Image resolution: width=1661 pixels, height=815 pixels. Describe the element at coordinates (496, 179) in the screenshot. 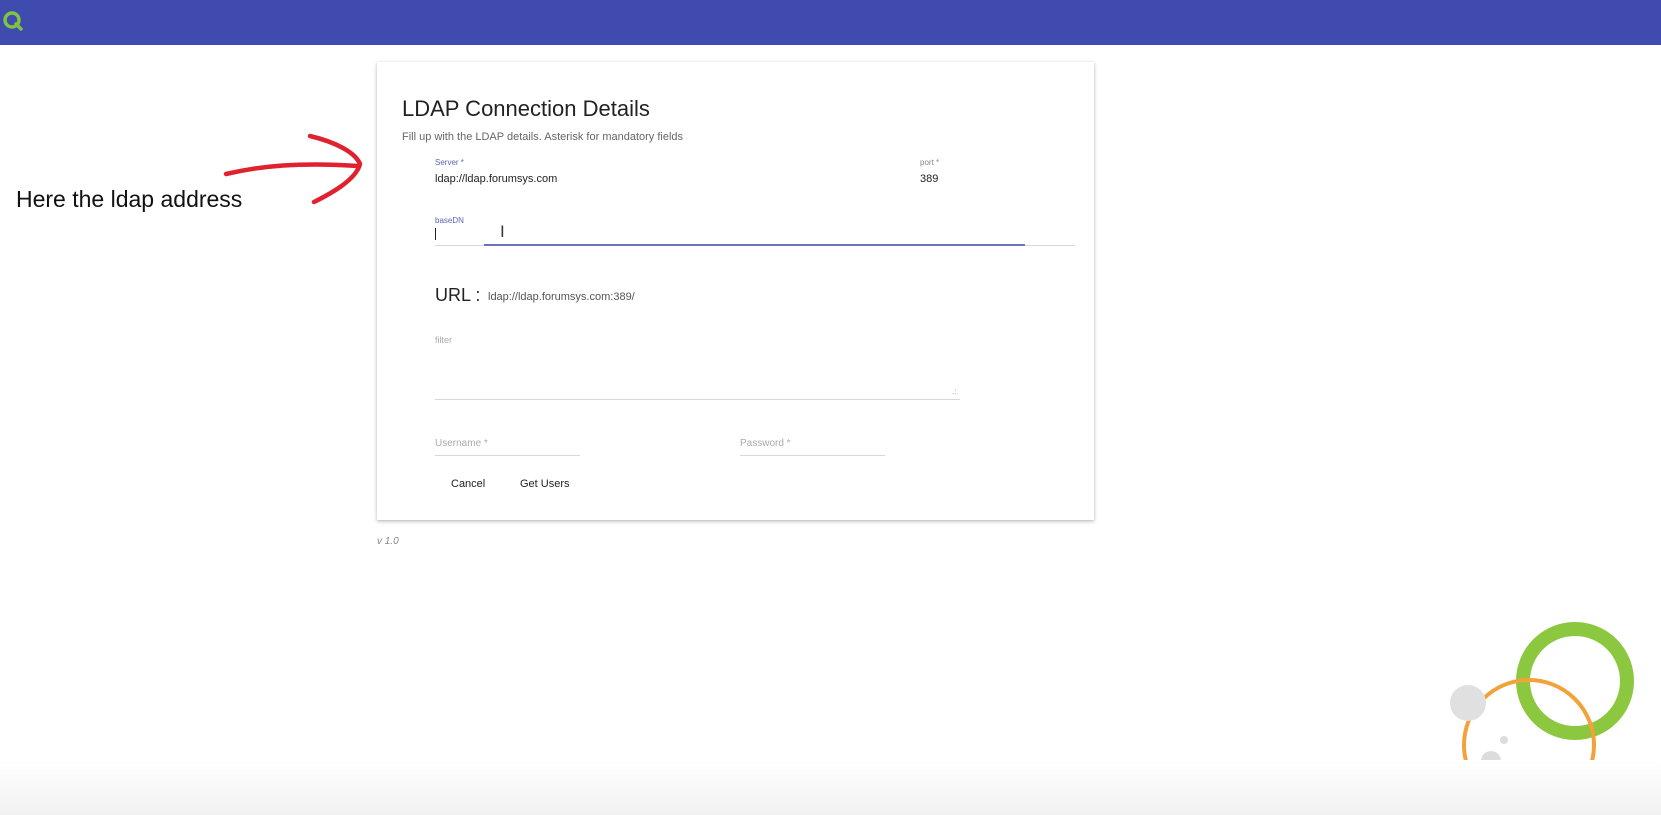

I see `server-input: ldap://ldap.forumsys.com` at that location.